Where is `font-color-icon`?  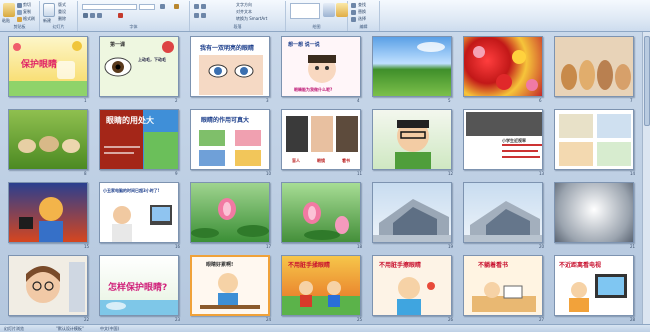
font-color-icon is located at coordinates (120, 15).